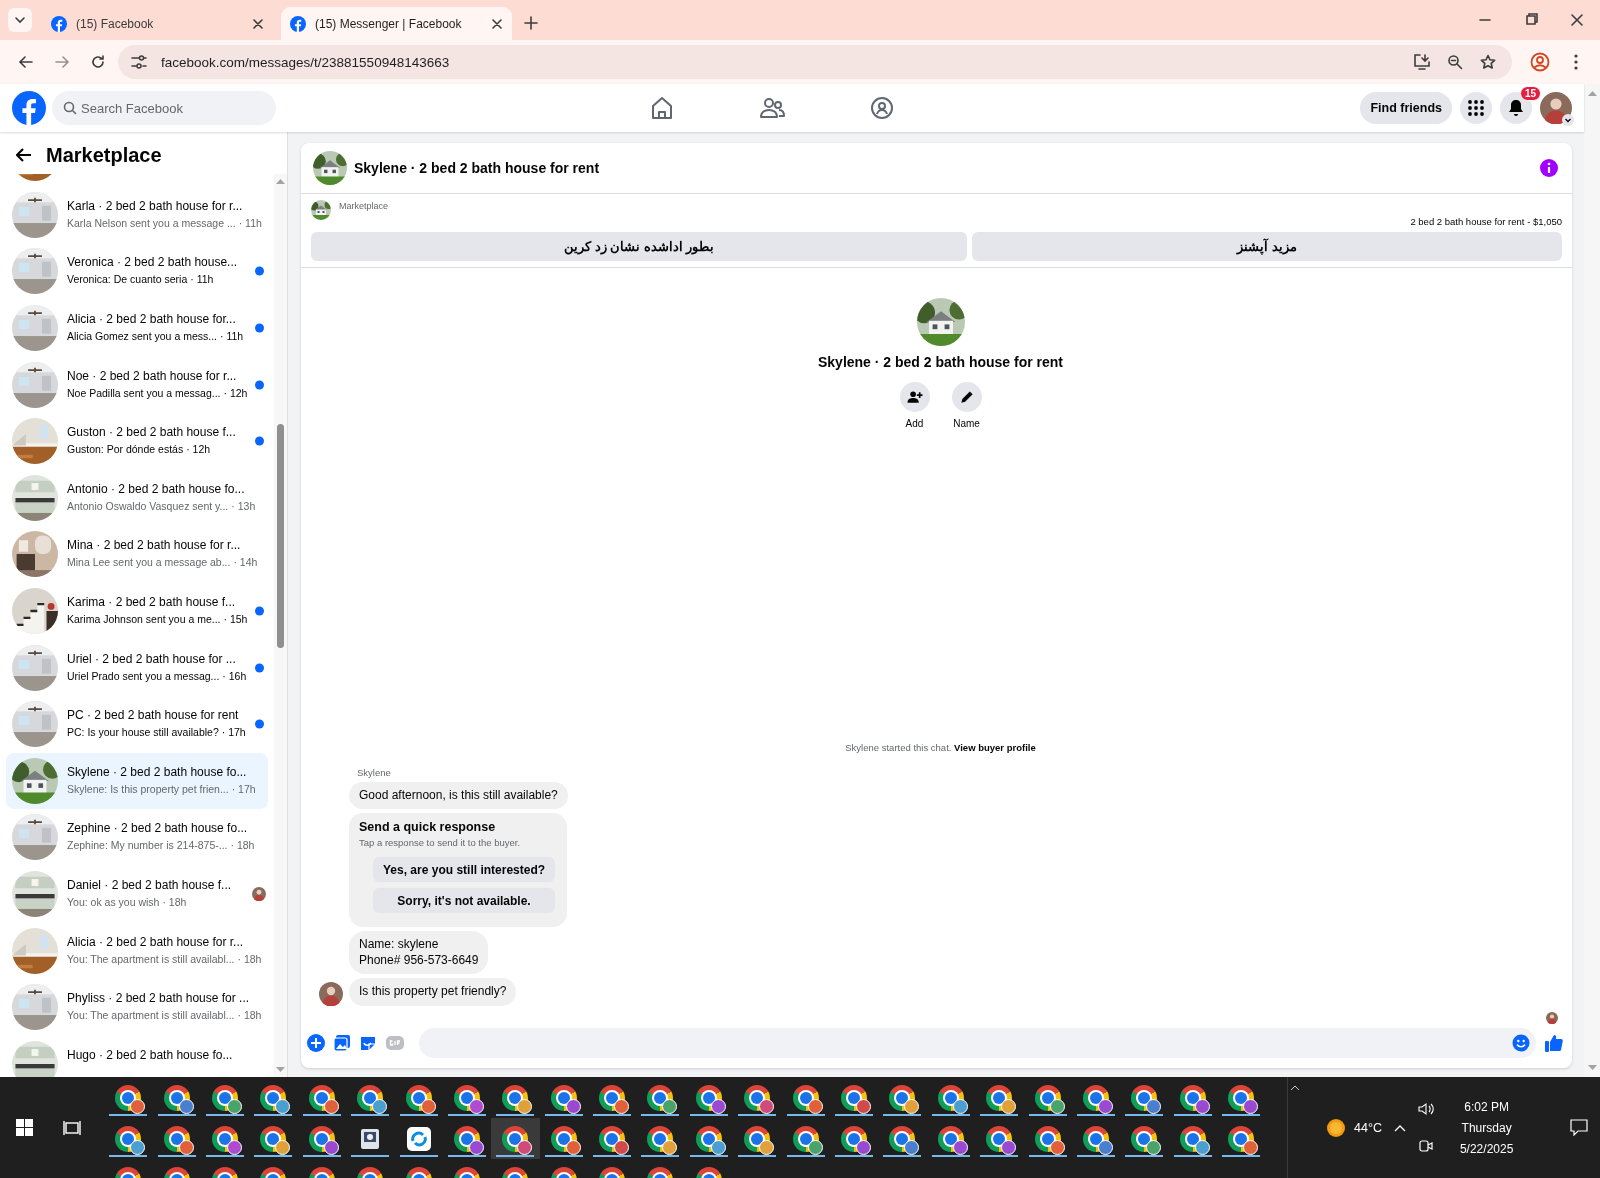 The width and height of the screenshot is (1600, 1178). What do you see at coordinates (368, 1043) in the screenshot?
I see `sticker-icon` at bounding box center [368, 1043].